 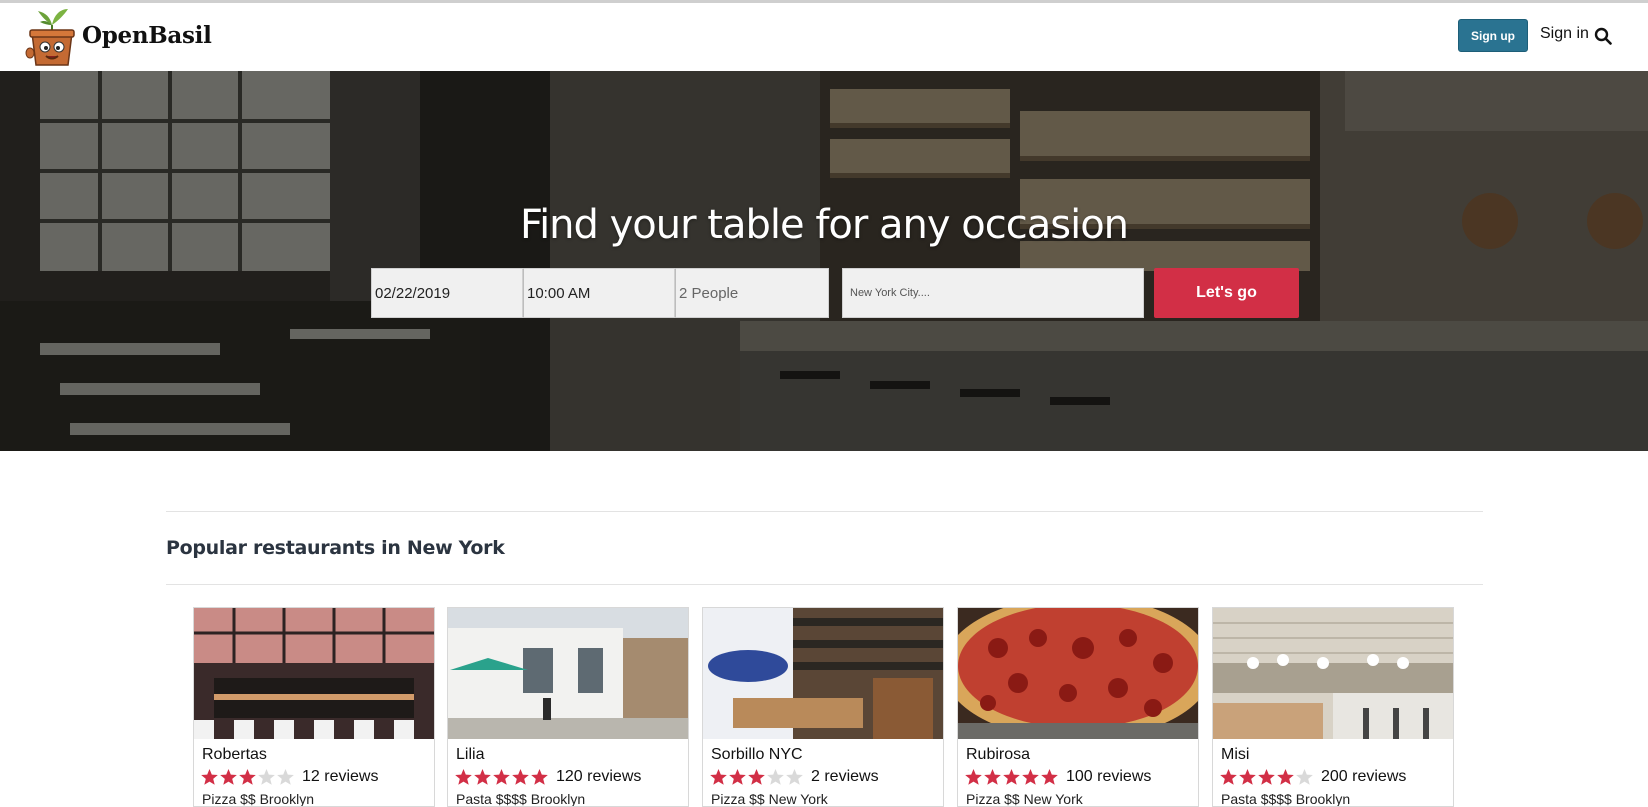 I want to click on restaurant-name: Rubirosa, so click(x=998, y=755).